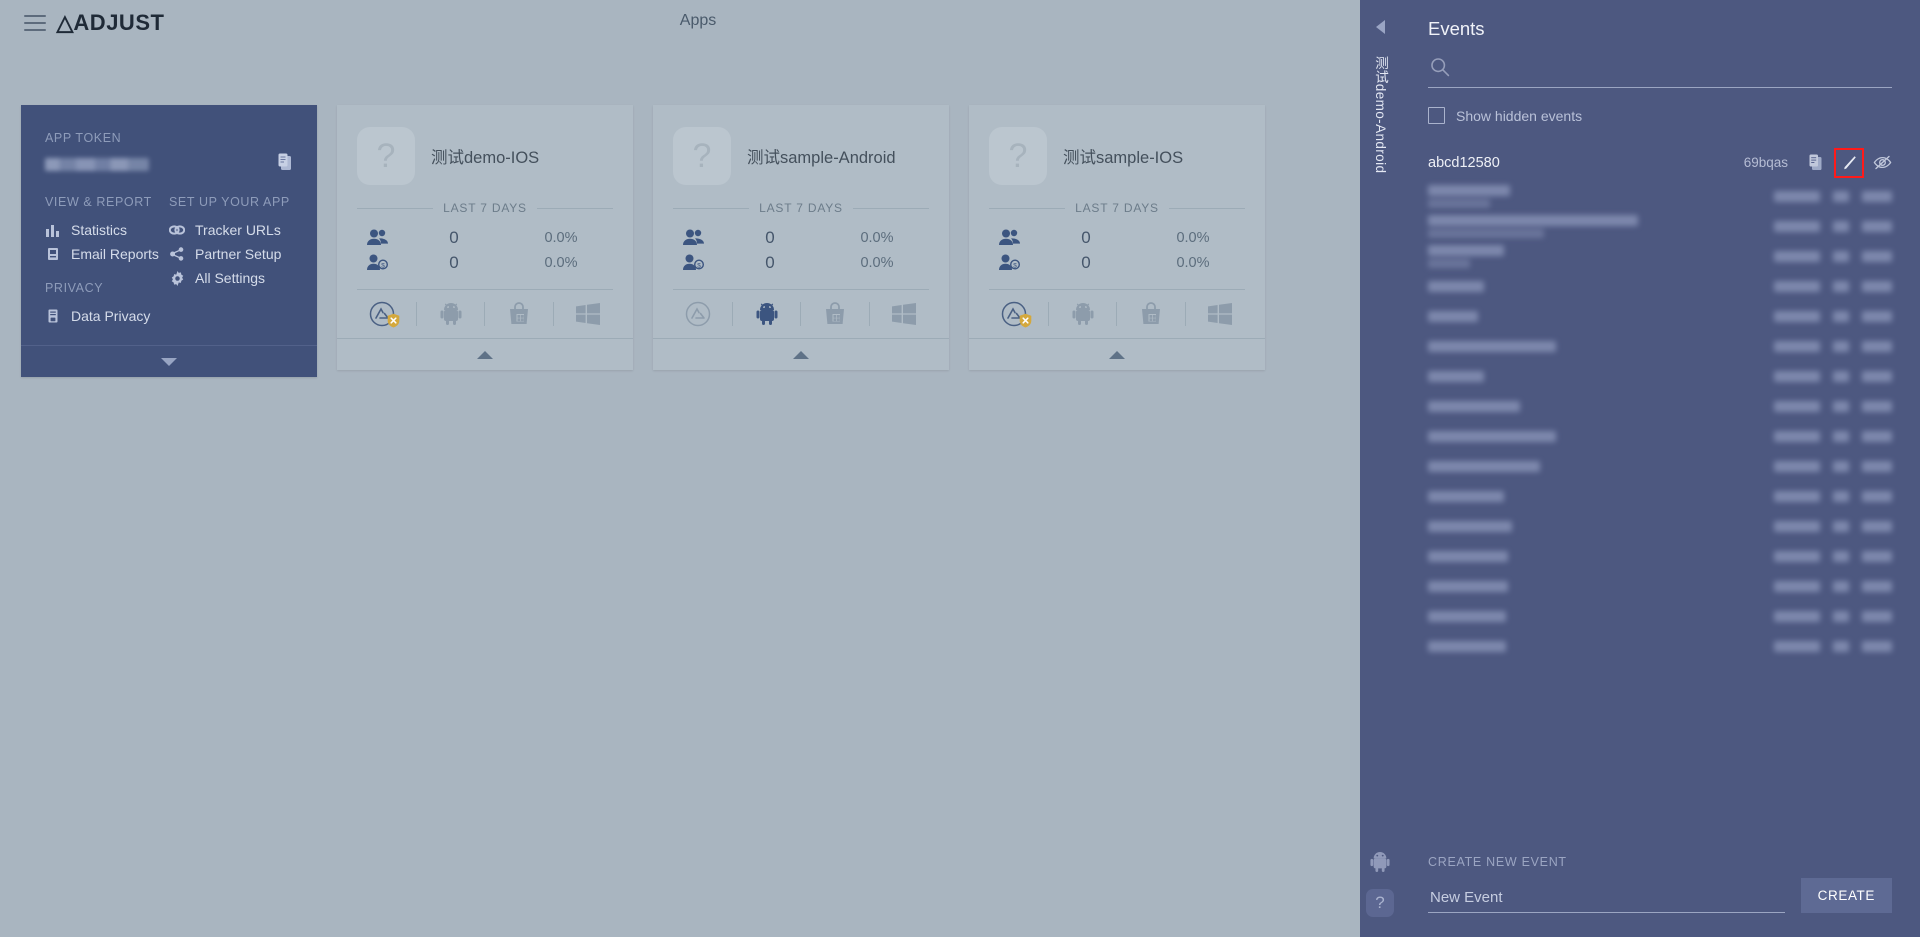  Describe the element at coordinates (1380, 27) in the screenshot. I see `chevron-left-icon` at that location.